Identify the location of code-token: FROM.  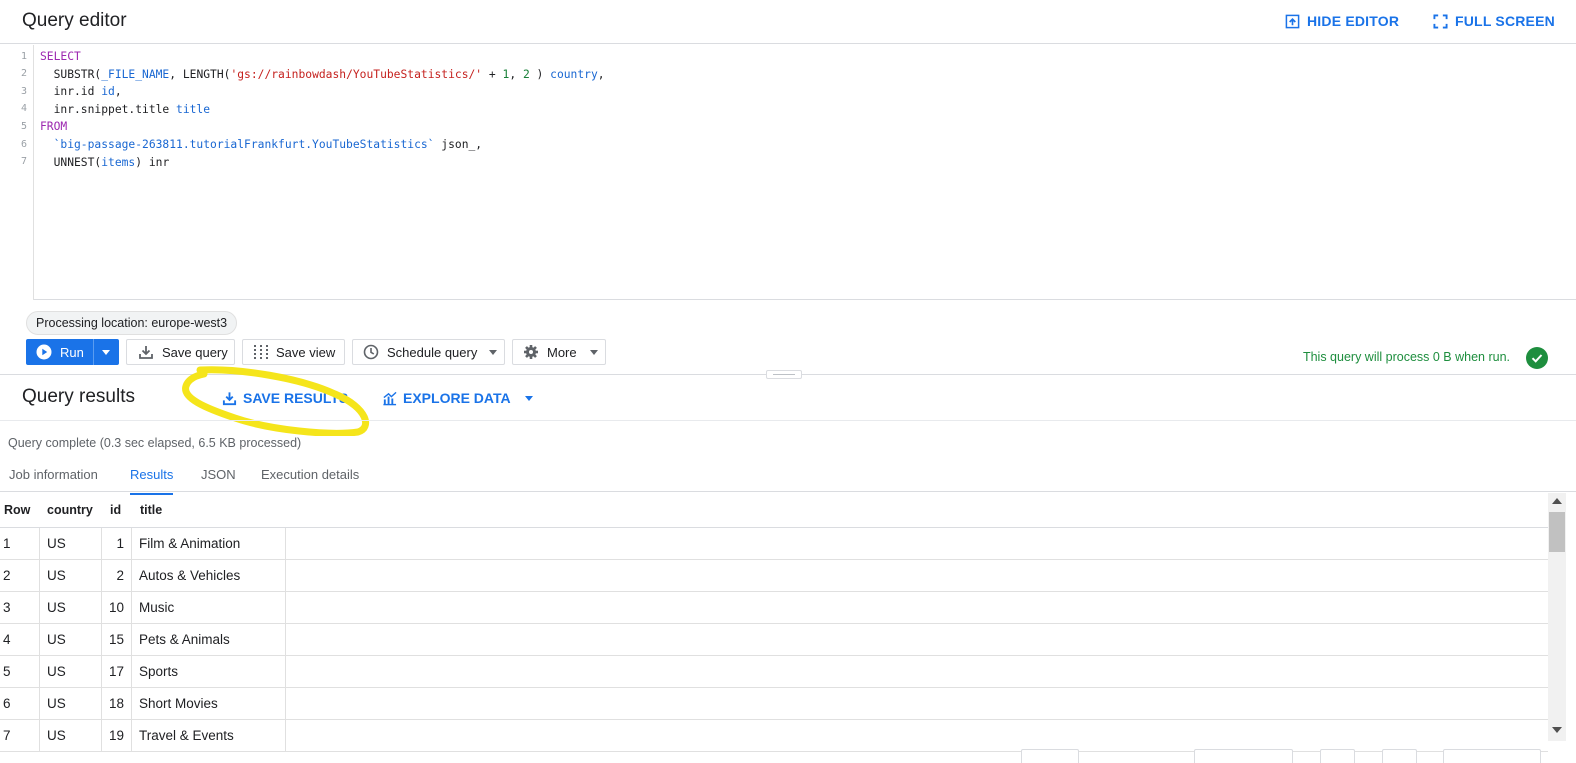
(54, 126).